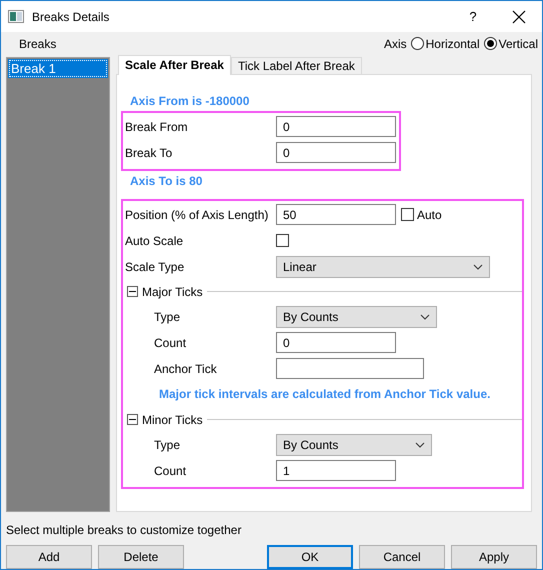 Image resolution: width=543 pixels, height=570 pixels. Describe the element at coordinates (71, 17) in the screenshot. I see `window-title: Breaks Details` at that location.